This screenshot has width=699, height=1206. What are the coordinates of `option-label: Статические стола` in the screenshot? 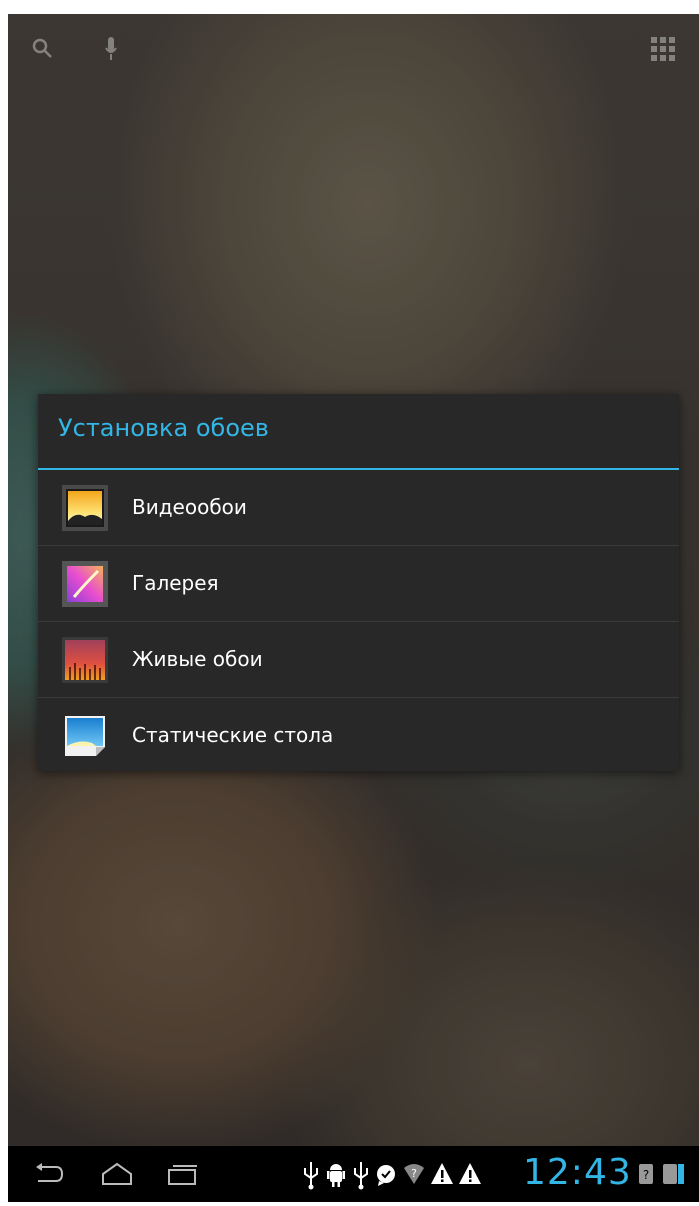 It's located at (233, 735).